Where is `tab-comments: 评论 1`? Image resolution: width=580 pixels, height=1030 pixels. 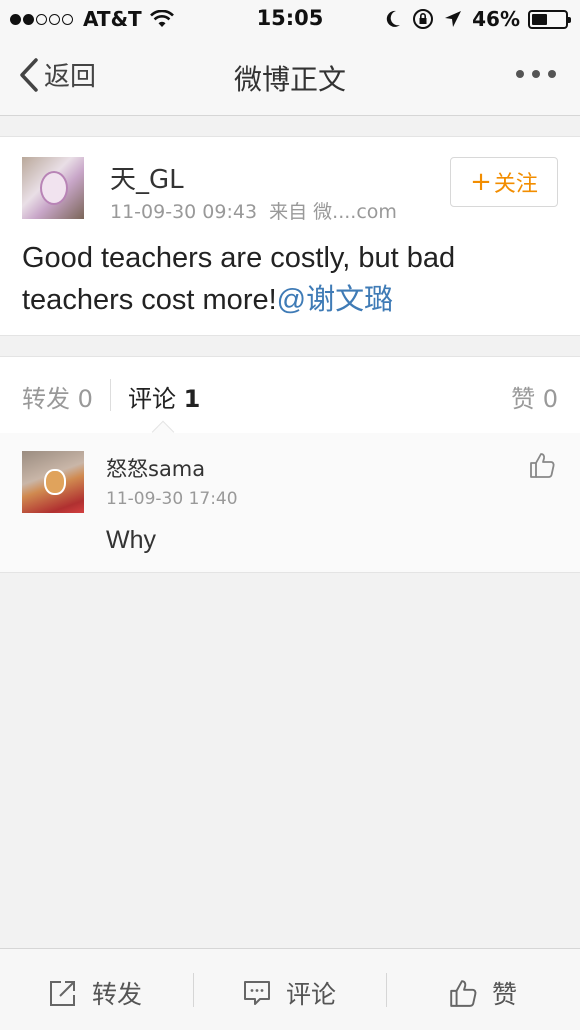 tab-comments: 评论 1 is located at coordinates (164, 396).